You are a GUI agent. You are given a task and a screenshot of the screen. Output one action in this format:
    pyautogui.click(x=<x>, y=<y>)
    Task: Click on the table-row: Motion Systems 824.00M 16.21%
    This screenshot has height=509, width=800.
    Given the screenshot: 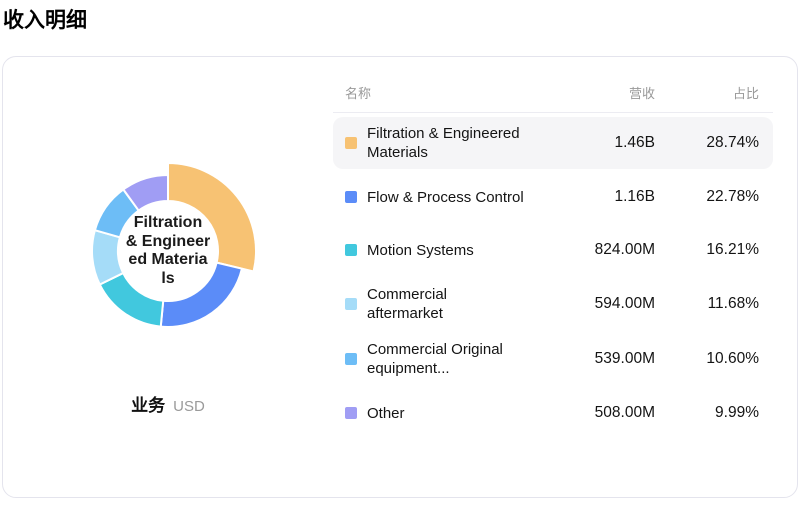 What is the action you would take?
    pyautogui.click(x=553, y=250)
    